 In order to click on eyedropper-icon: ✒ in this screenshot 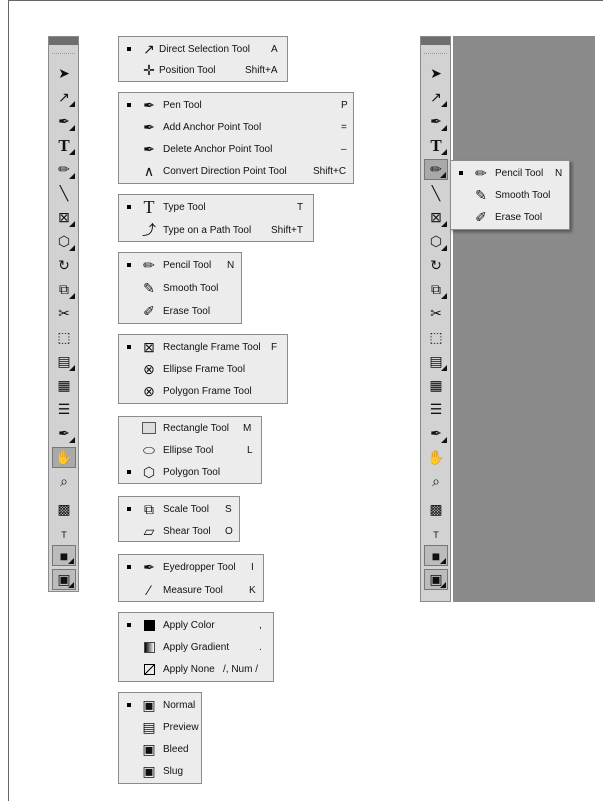, I will do `click(149, 566)`.